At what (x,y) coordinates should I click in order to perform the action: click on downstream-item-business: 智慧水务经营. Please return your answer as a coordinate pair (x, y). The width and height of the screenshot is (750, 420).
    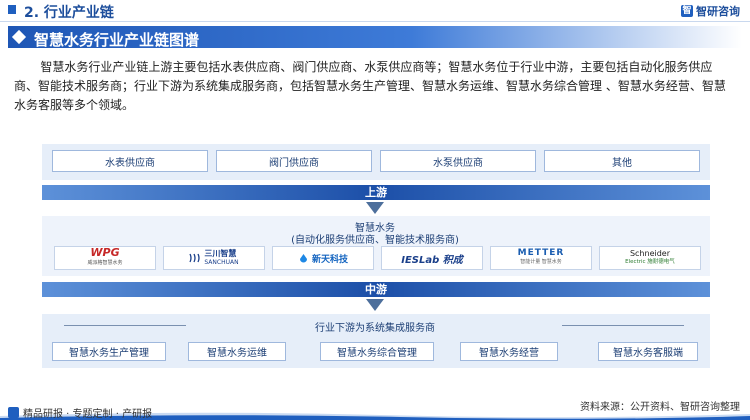
    Looking at the image, I should click on (509, 351).